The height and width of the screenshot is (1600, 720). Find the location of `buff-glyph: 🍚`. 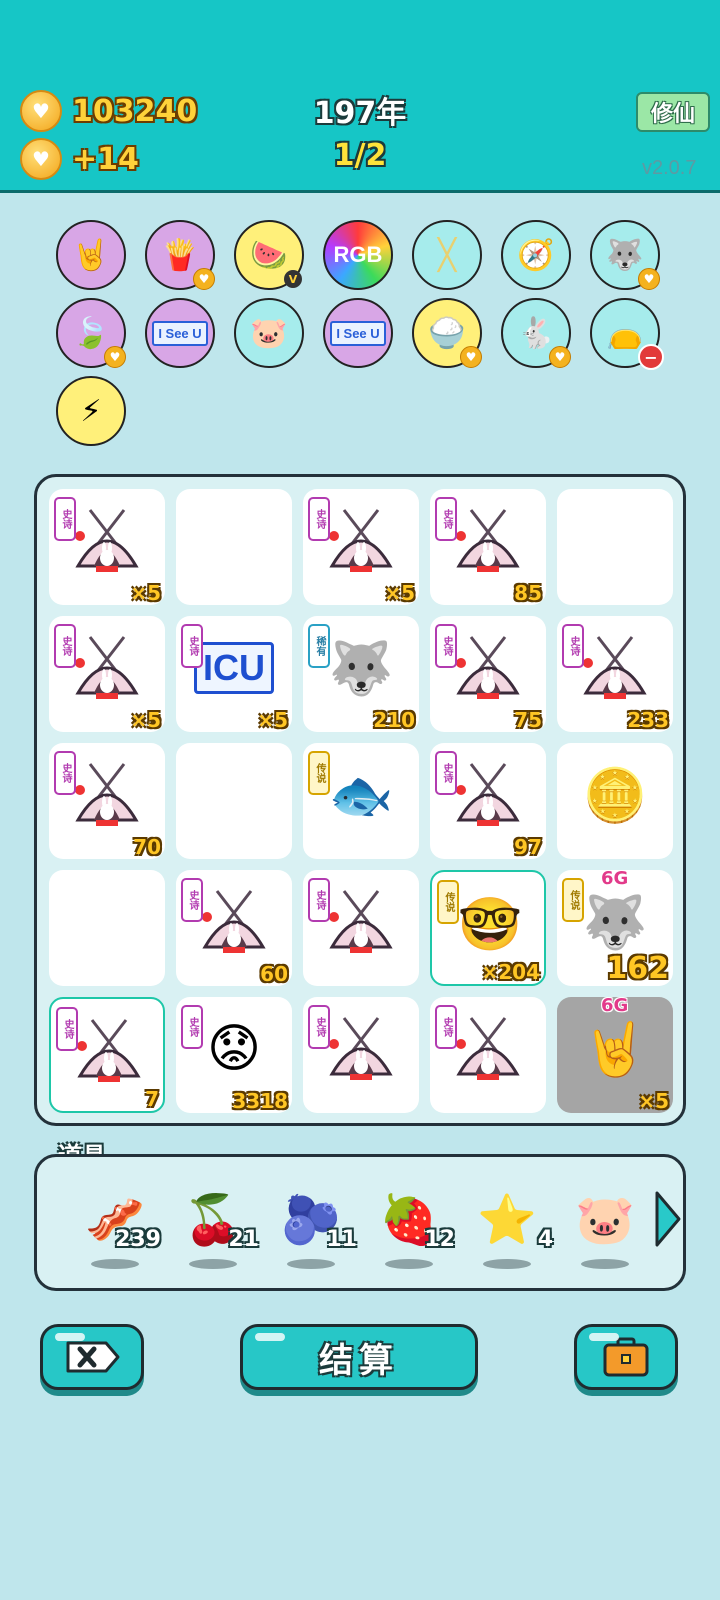

buff-glyph: 🍚 is located at coordinates (447, 333).